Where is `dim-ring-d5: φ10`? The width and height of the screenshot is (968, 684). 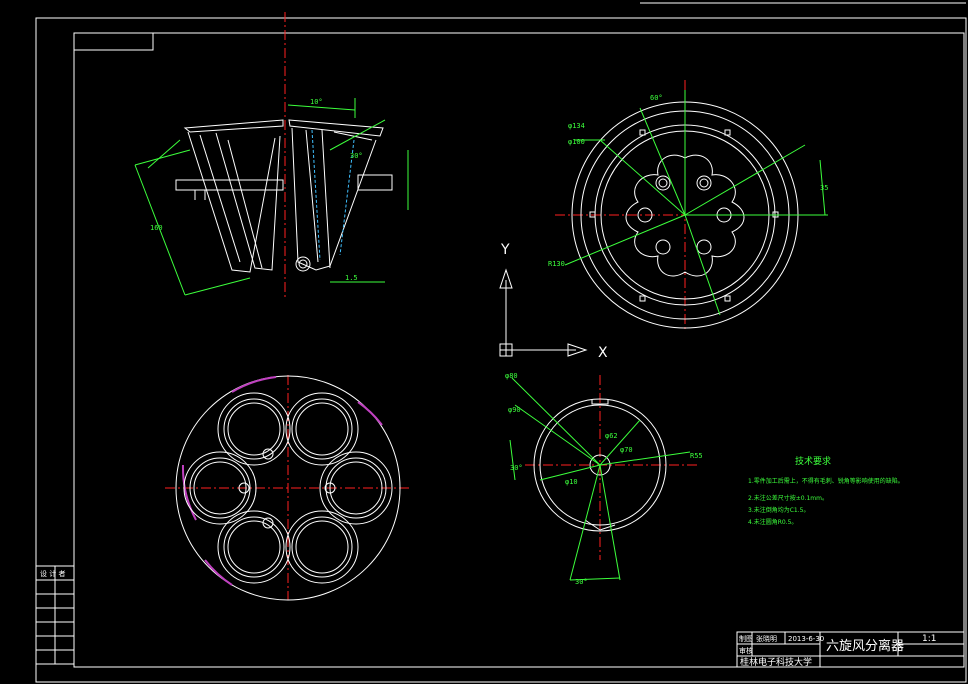
dim-ring-d5: φ10 is located at coordinates (571, 482).